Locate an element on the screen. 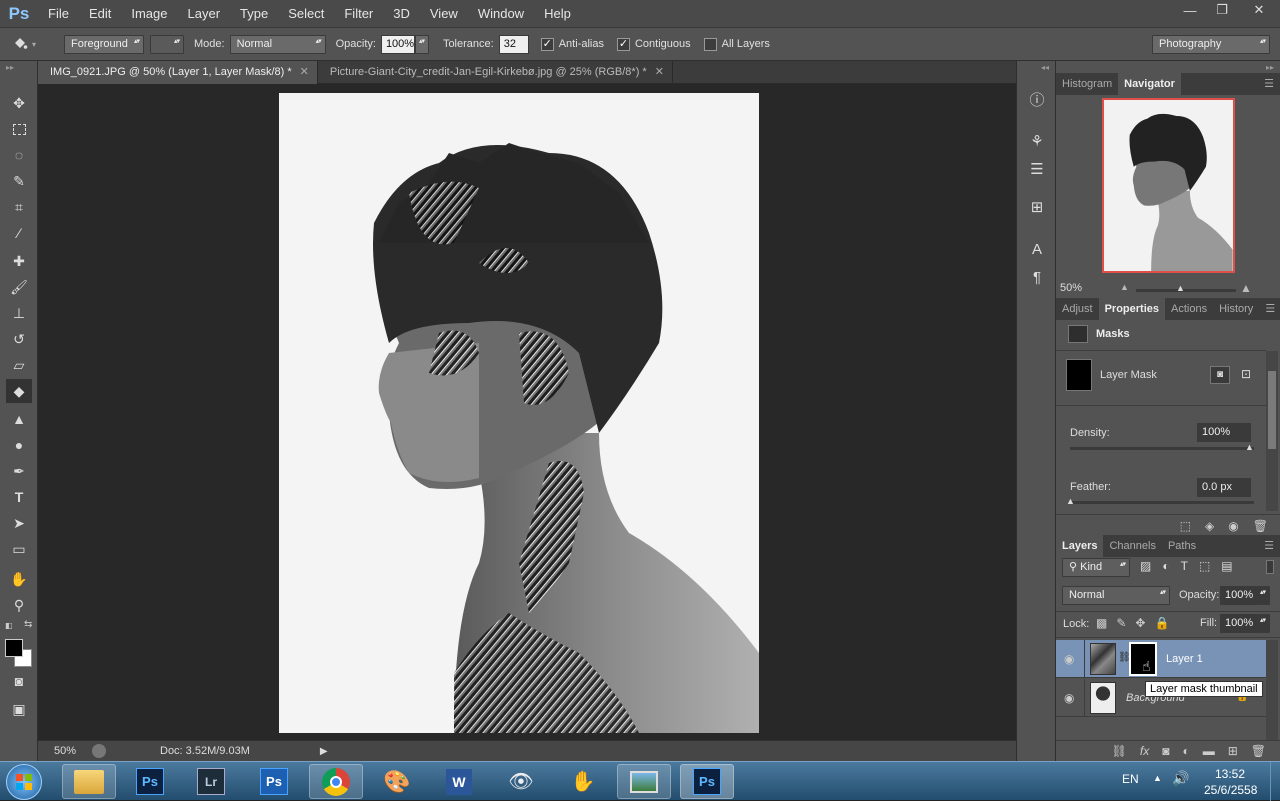  pixel-filter-icon: ▨ is located at coordinates (1145, 566).